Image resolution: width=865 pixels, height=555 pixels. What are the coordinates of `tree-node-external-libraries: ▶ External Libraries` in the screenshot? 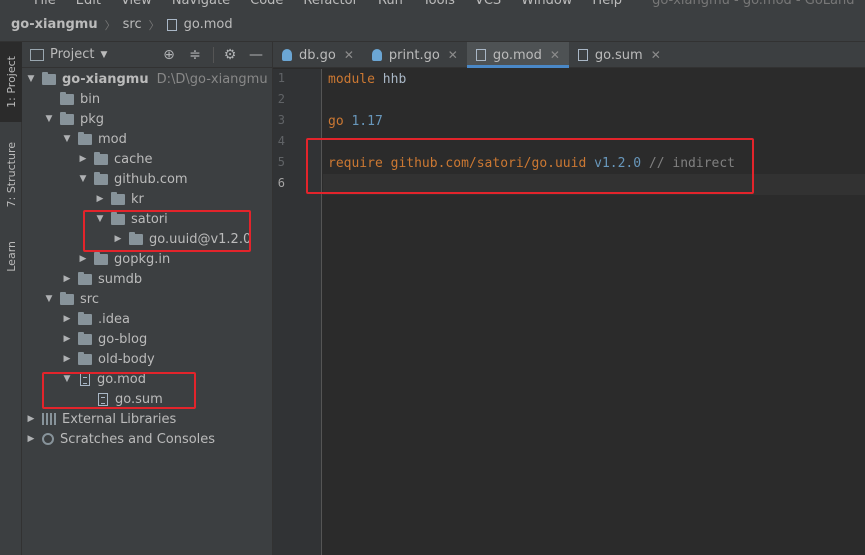 It's located at (99, 419).